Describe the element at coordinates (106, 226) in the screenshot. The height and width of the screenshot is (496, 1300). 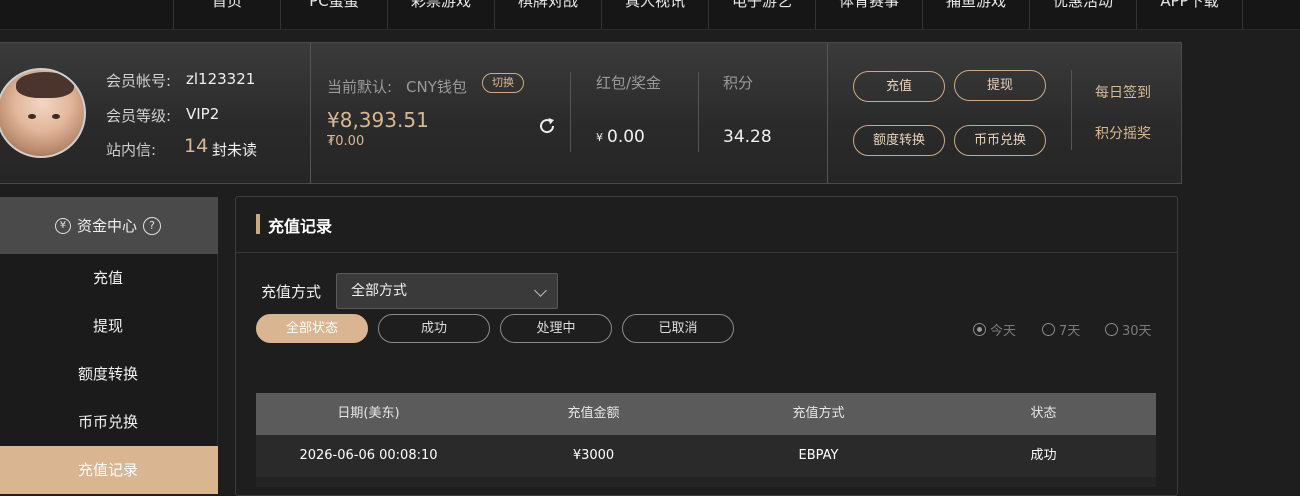
I see `sidebar-header-label: 资金中心` at that location.